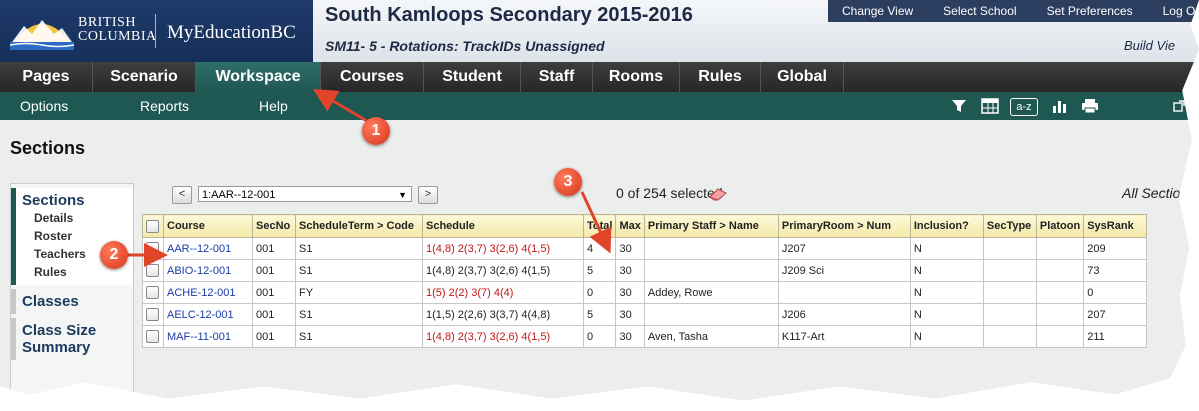  I want to click on callout-2: 2, so click(114, 255).